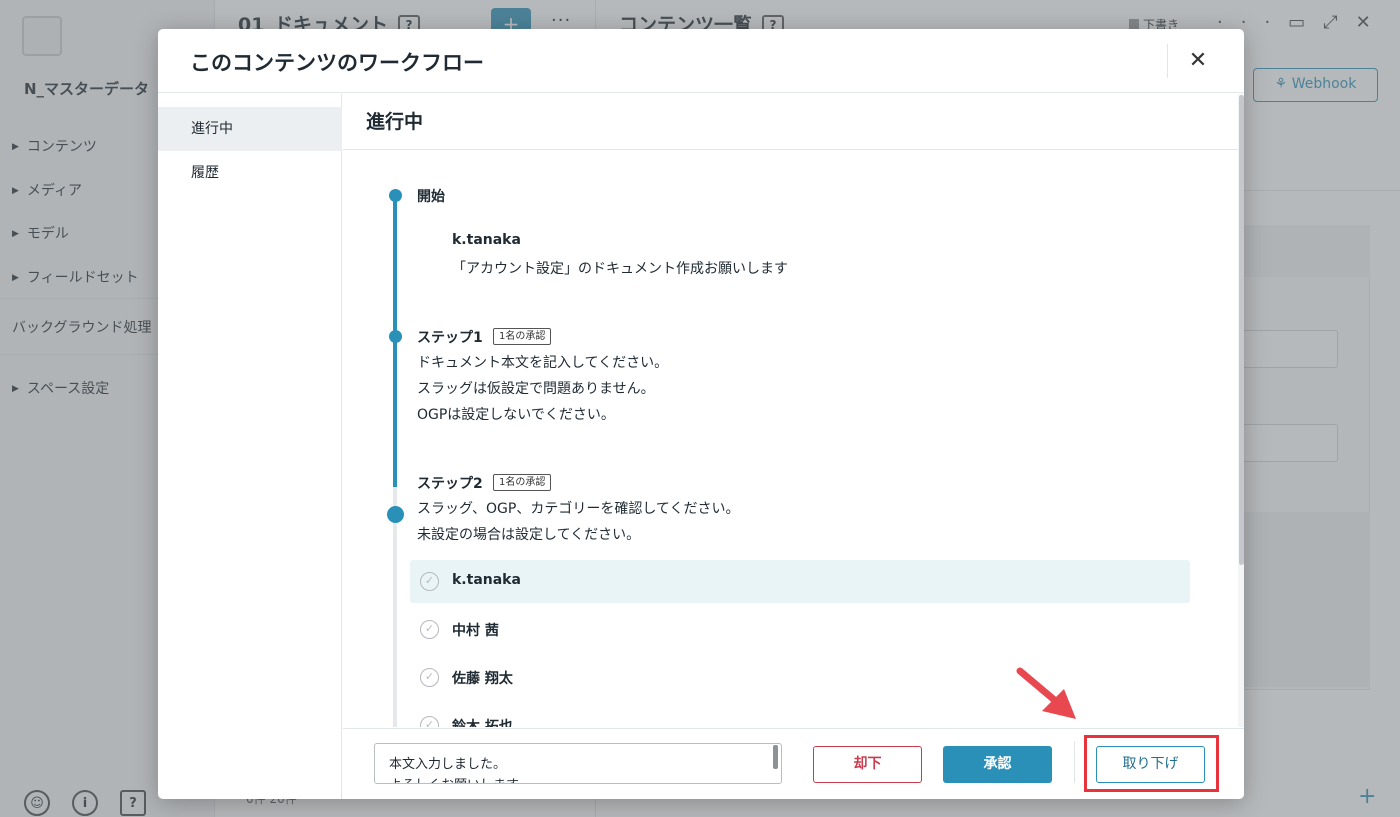 The image size is (1400, 817). I want to click on modal-tabs: 進行中 履歴, so click(250, 446).